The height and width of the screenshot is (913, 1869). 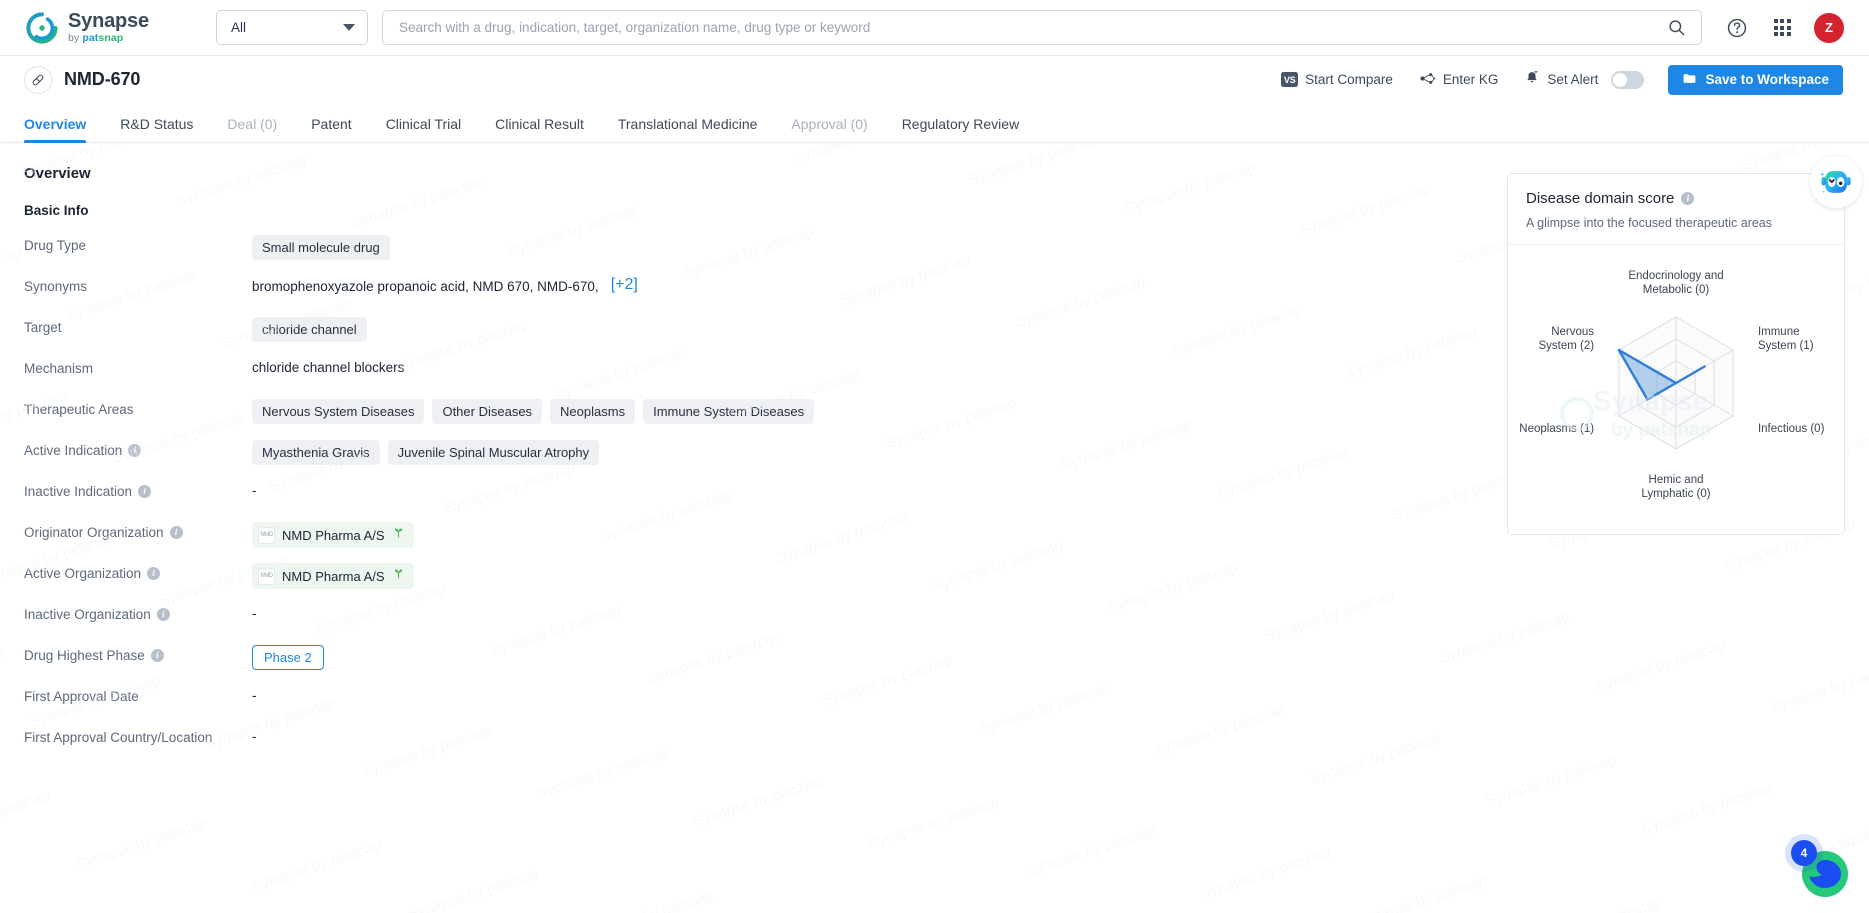 I want to click on field-label-target: Target, so click(x=138, y=326).